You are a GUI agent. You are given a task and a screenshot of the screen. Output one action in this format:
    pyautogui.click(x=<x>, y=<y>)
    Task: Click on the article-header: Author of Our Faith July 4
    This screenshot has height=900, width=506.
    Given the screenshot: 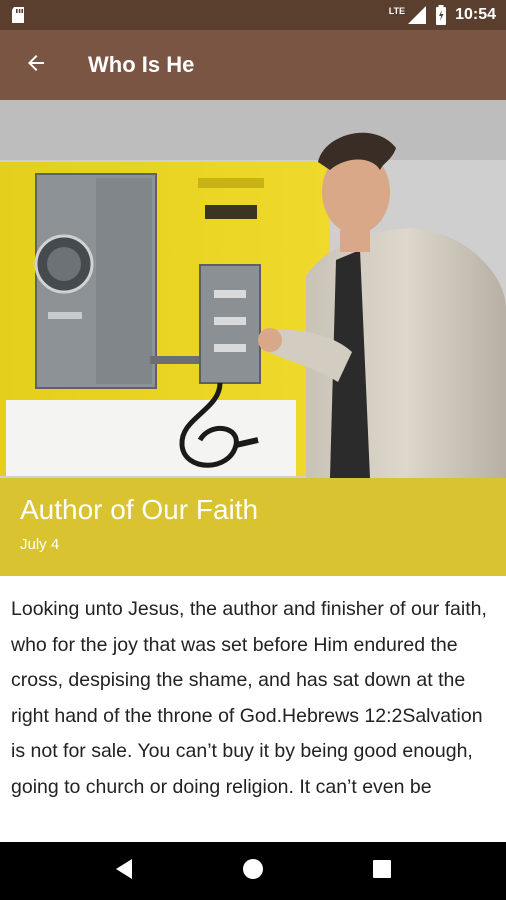 What is the action you would take?
    pyautogui.click(x=253, y=527)
    